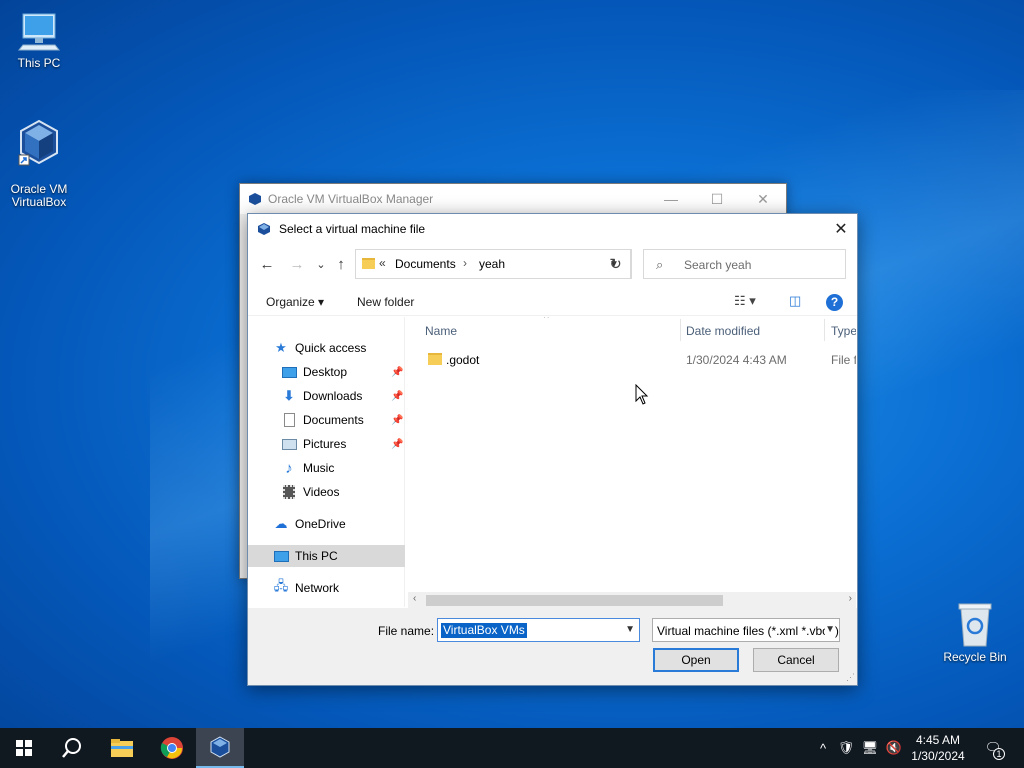 The height and width of the screenshot is (768, 1024). I want to click on back-button: ←, so click(267, 264).